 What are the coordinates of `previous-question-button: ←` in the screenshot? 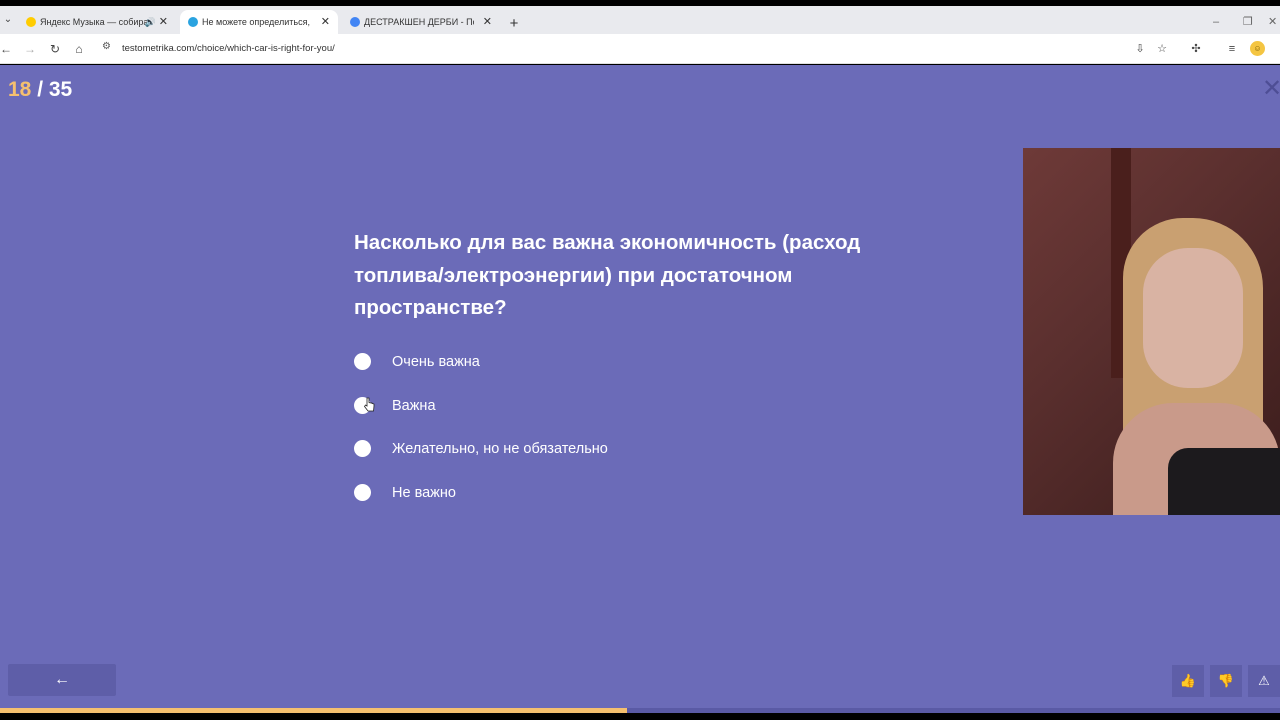 It's located at (62, 680).